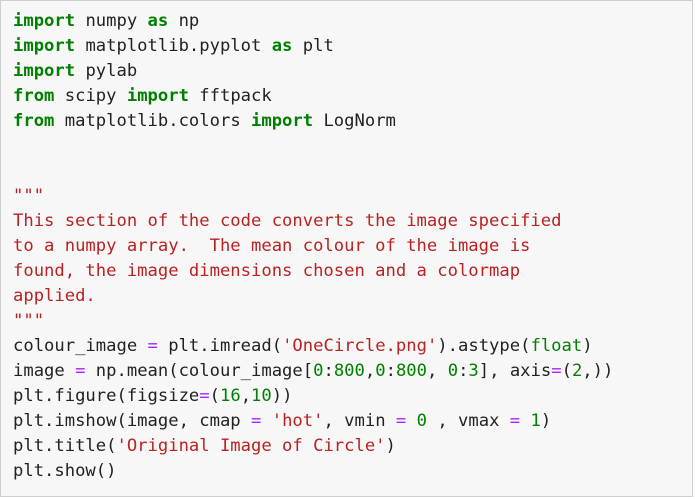 The width and height of the screenshot is (695, 499). I want to click on docstring-token: applied., so click(54, 296).